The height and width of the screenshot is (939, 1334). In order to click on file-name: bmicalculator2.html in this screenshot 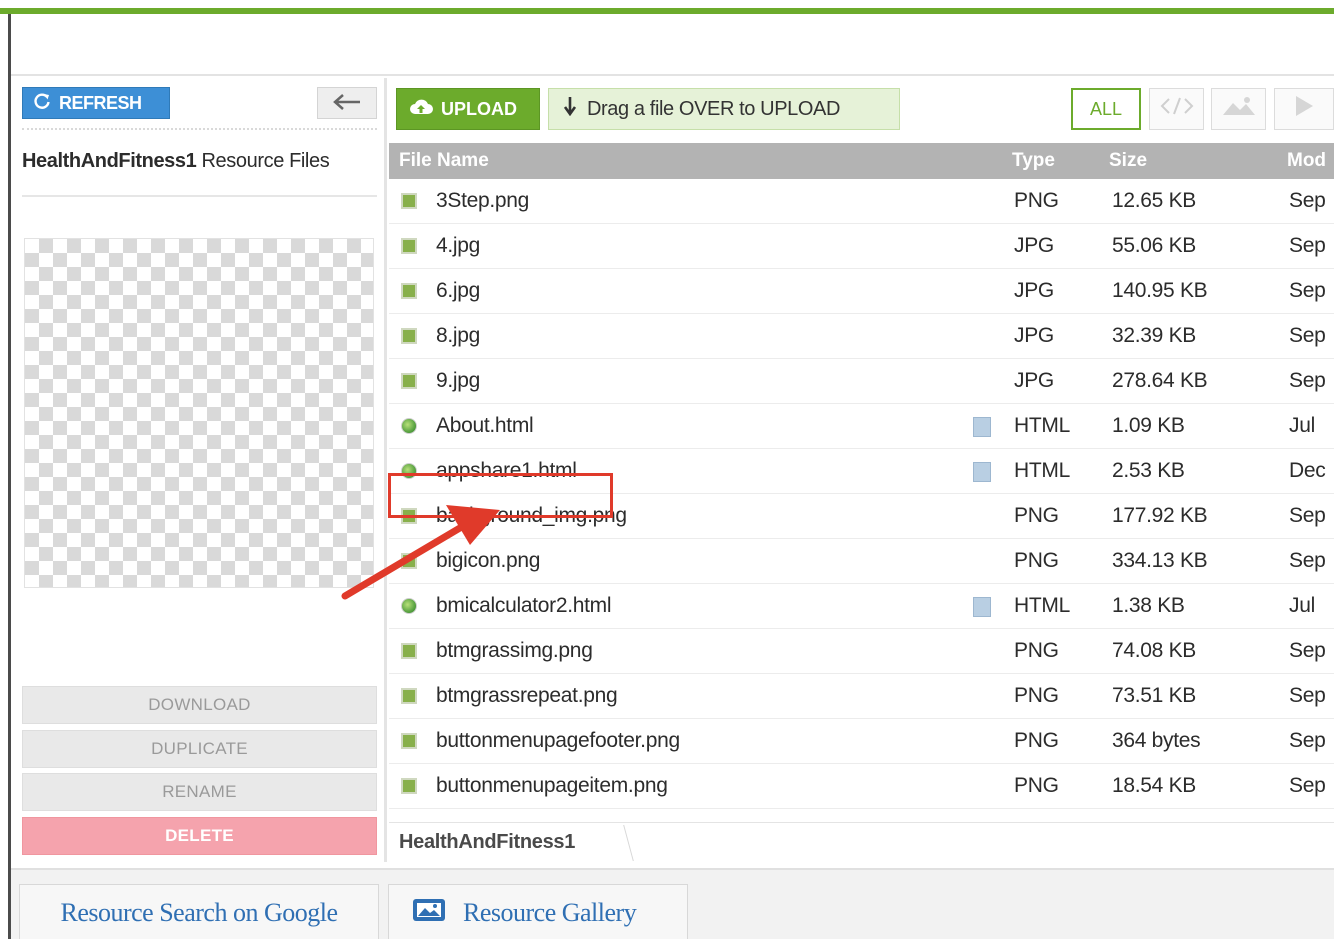, I will do `click(524, 605)`.